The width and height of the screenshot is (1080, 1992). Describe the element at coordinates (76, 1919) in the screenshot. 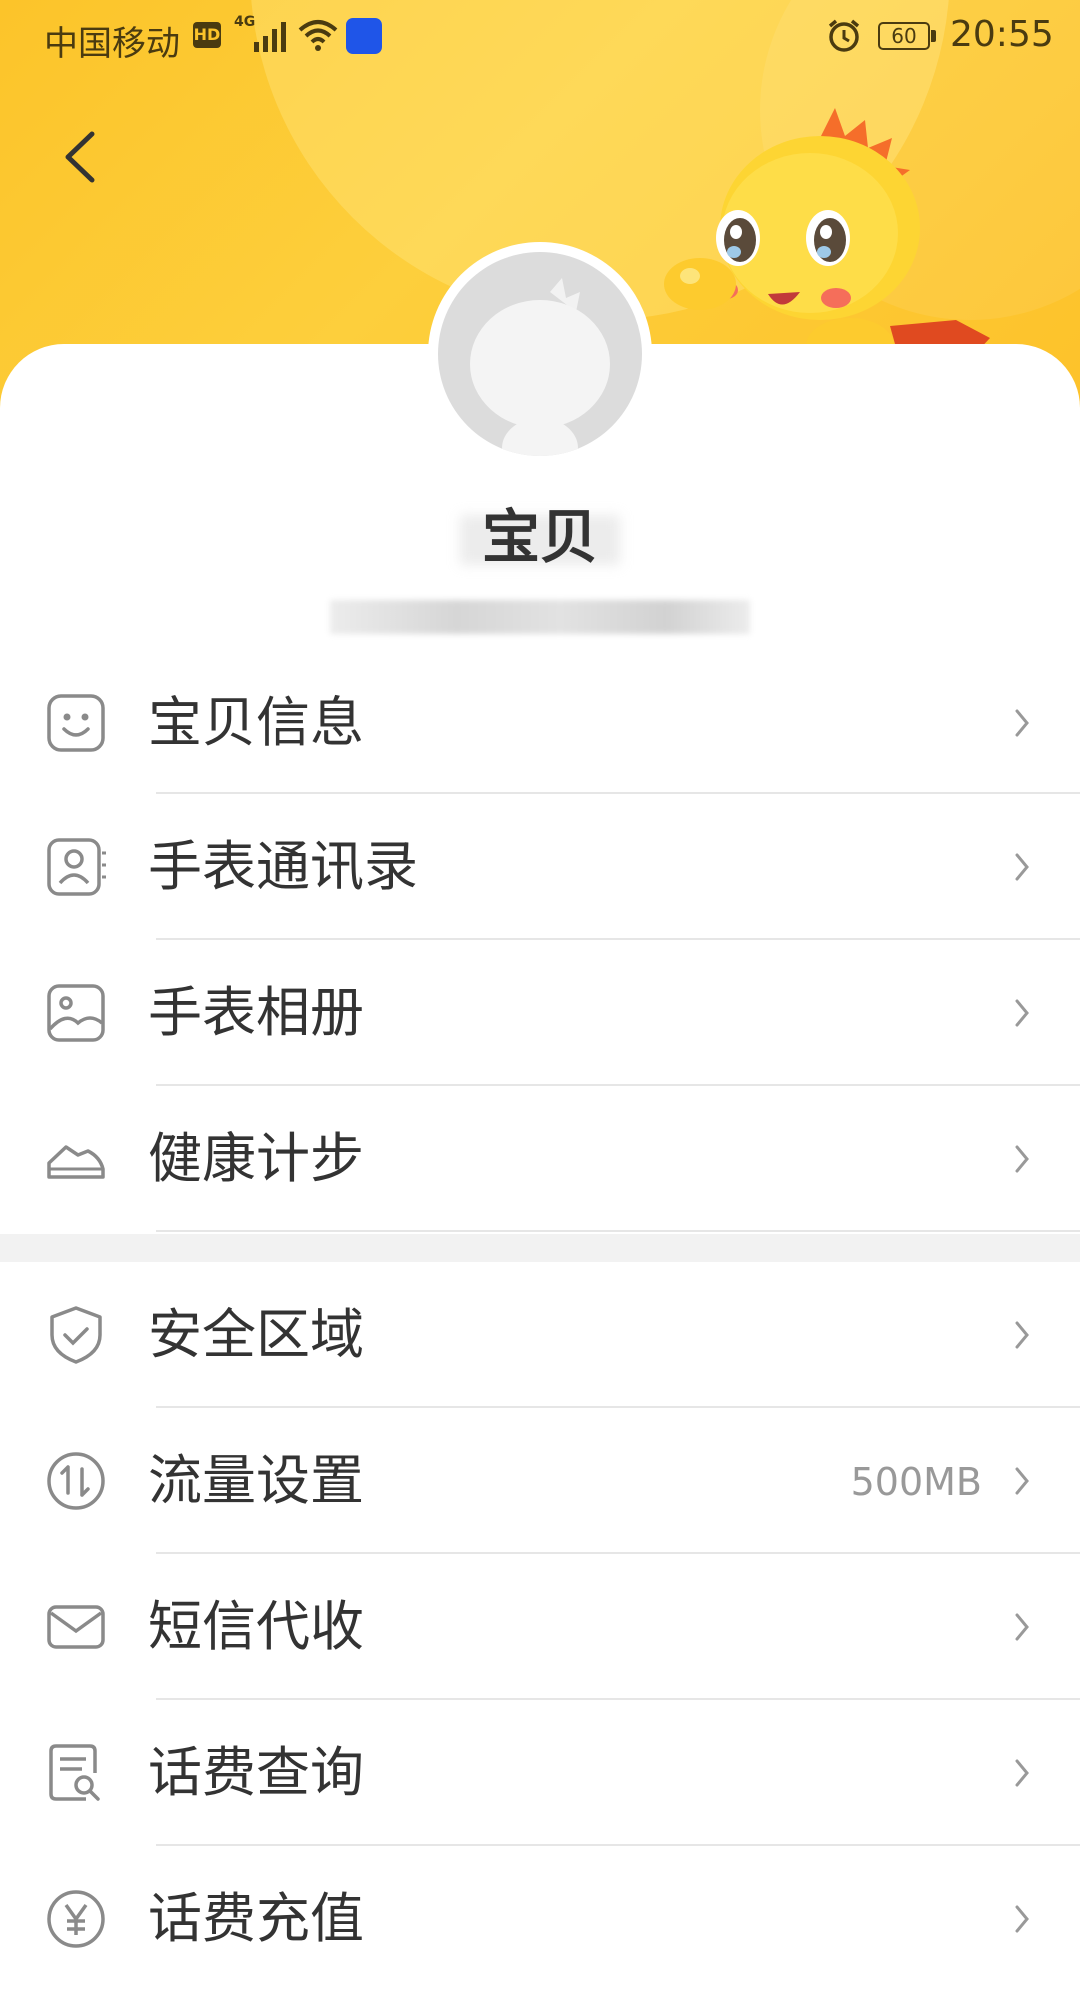

I see `yuan-icon` at that location.